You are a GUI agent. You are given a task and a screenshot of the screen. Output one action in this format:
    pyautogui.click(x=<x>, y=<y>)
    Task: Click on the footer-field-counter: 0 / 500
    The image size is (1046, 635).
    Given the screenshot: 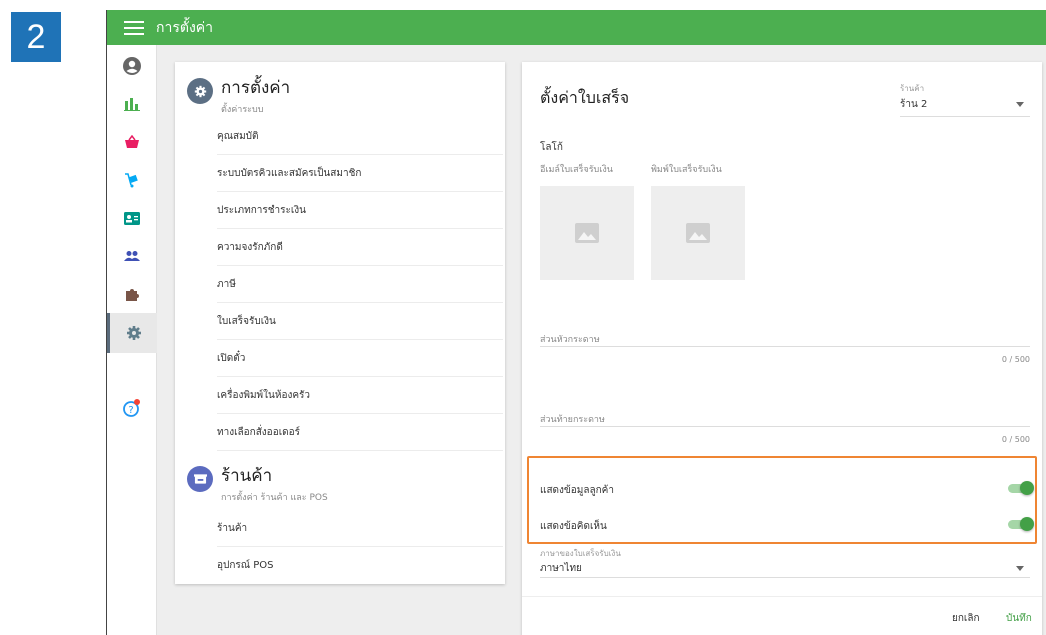 What is the action you would take?
    pyautogui.click(x=1015, y=439)
    